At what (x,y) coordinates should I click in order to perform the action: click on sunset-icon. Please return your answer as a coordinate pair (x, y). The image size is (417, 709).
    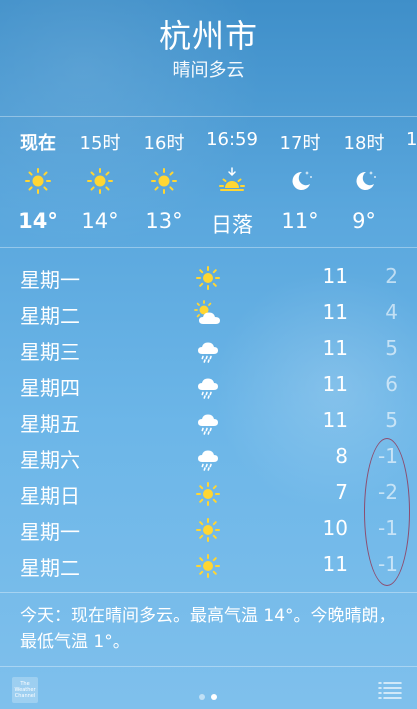
    Looking at the image, I should click on (232, 179).